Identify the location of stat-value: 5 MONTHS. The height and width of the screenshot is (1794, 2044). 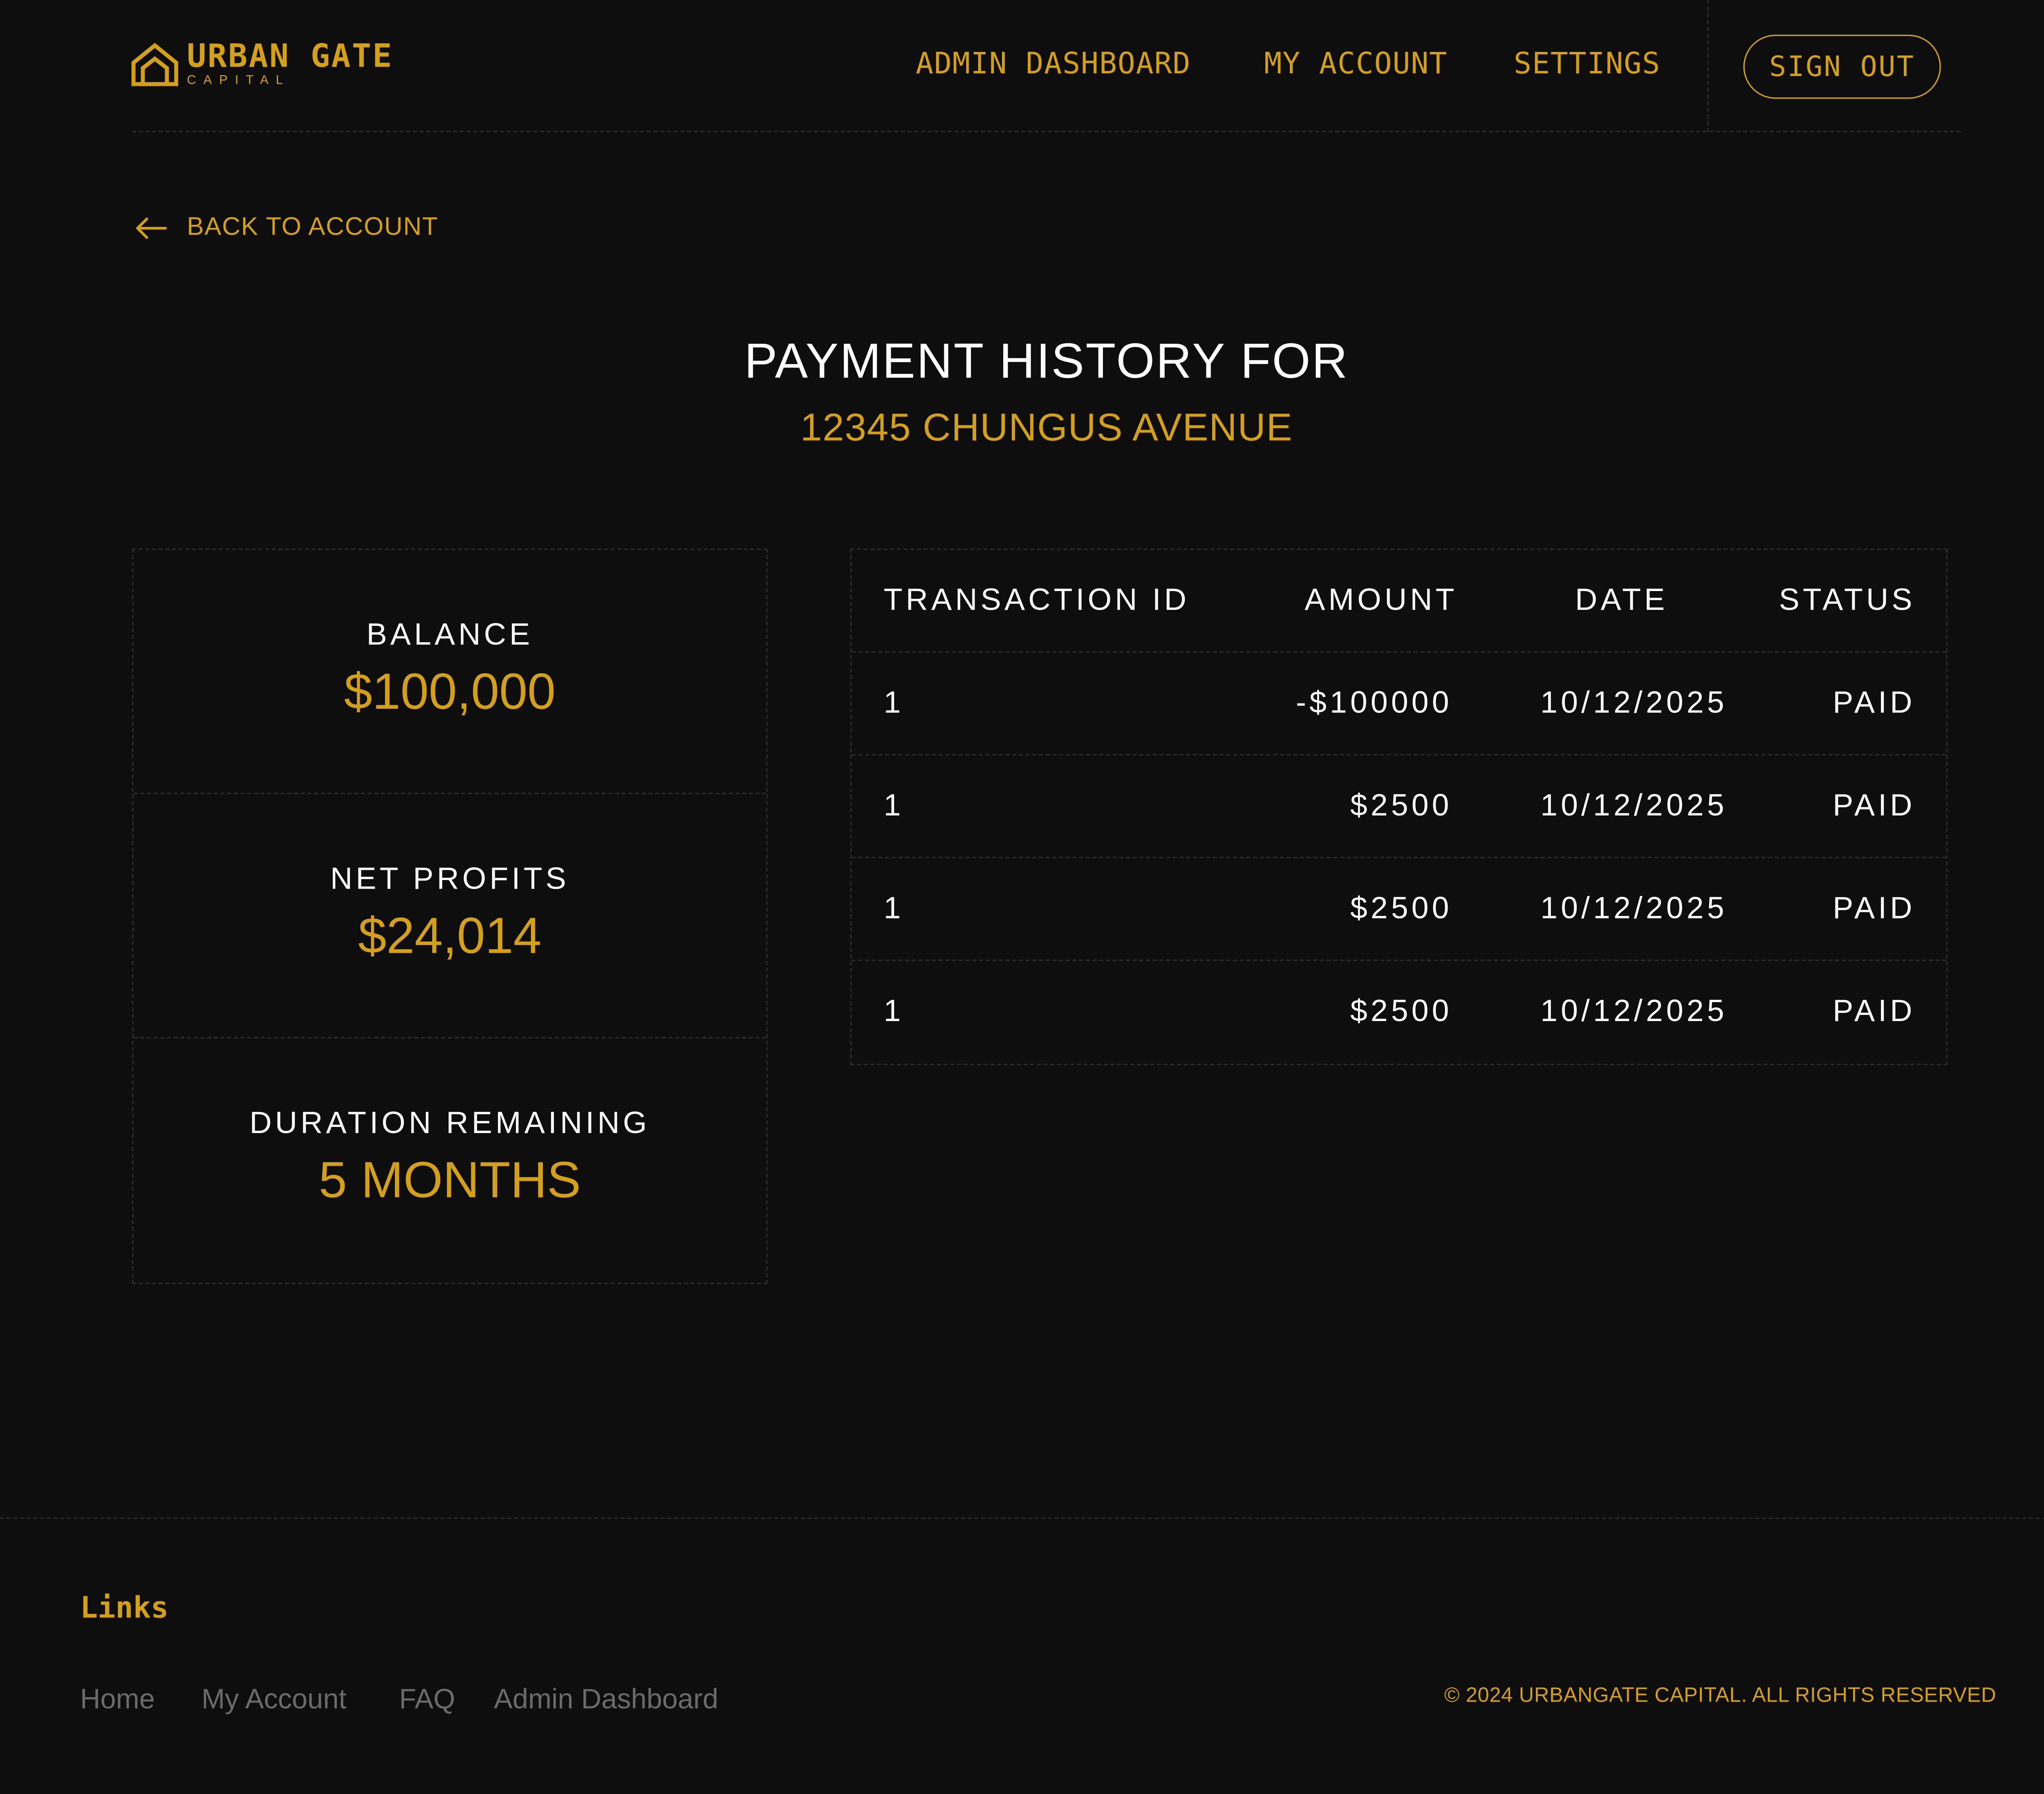
(449, 1181).